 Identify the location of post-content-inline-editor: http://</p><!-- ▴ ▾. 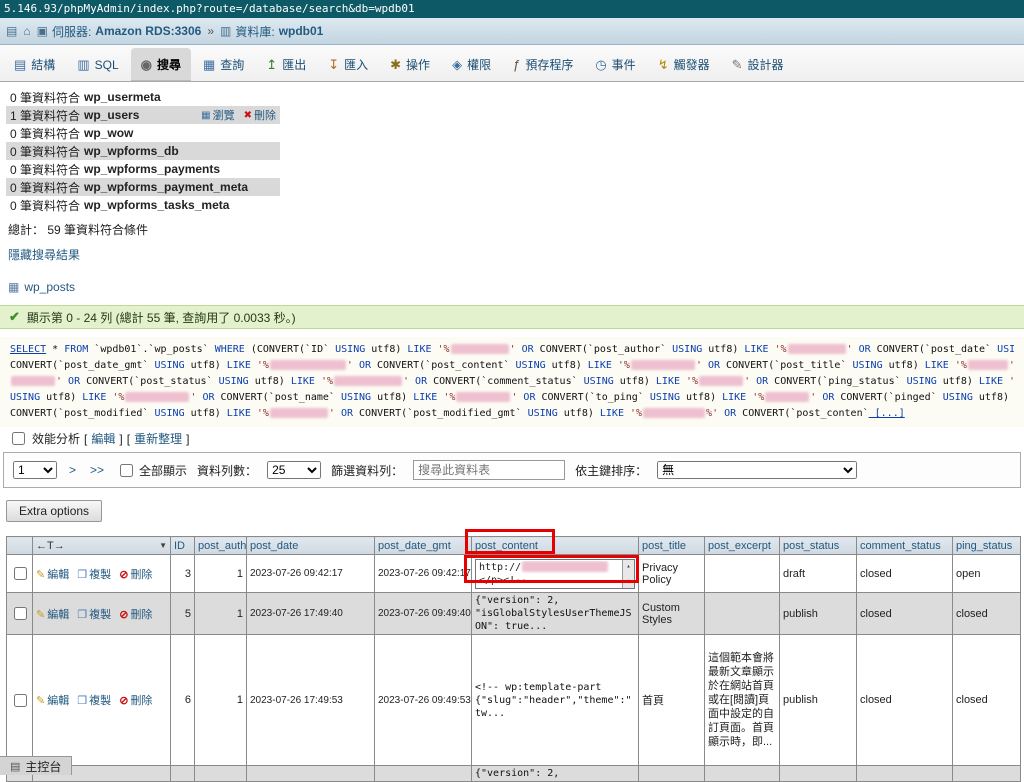
(555, 573).